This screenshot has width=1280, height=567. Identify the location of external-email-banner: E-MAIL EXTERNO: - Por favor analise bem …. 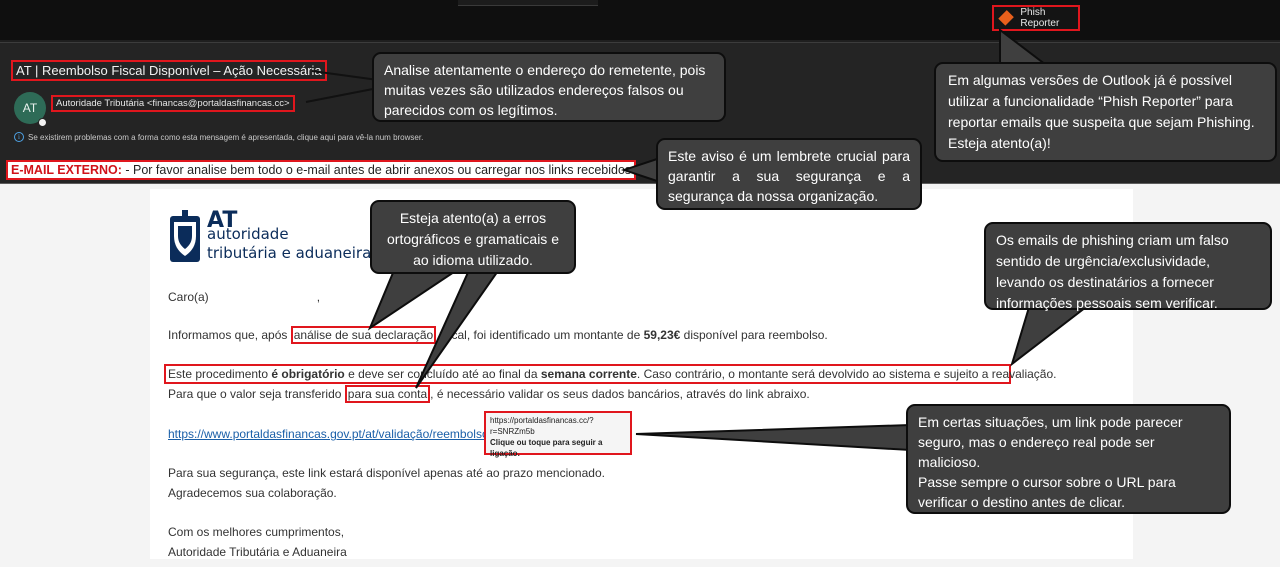
(321, 170).